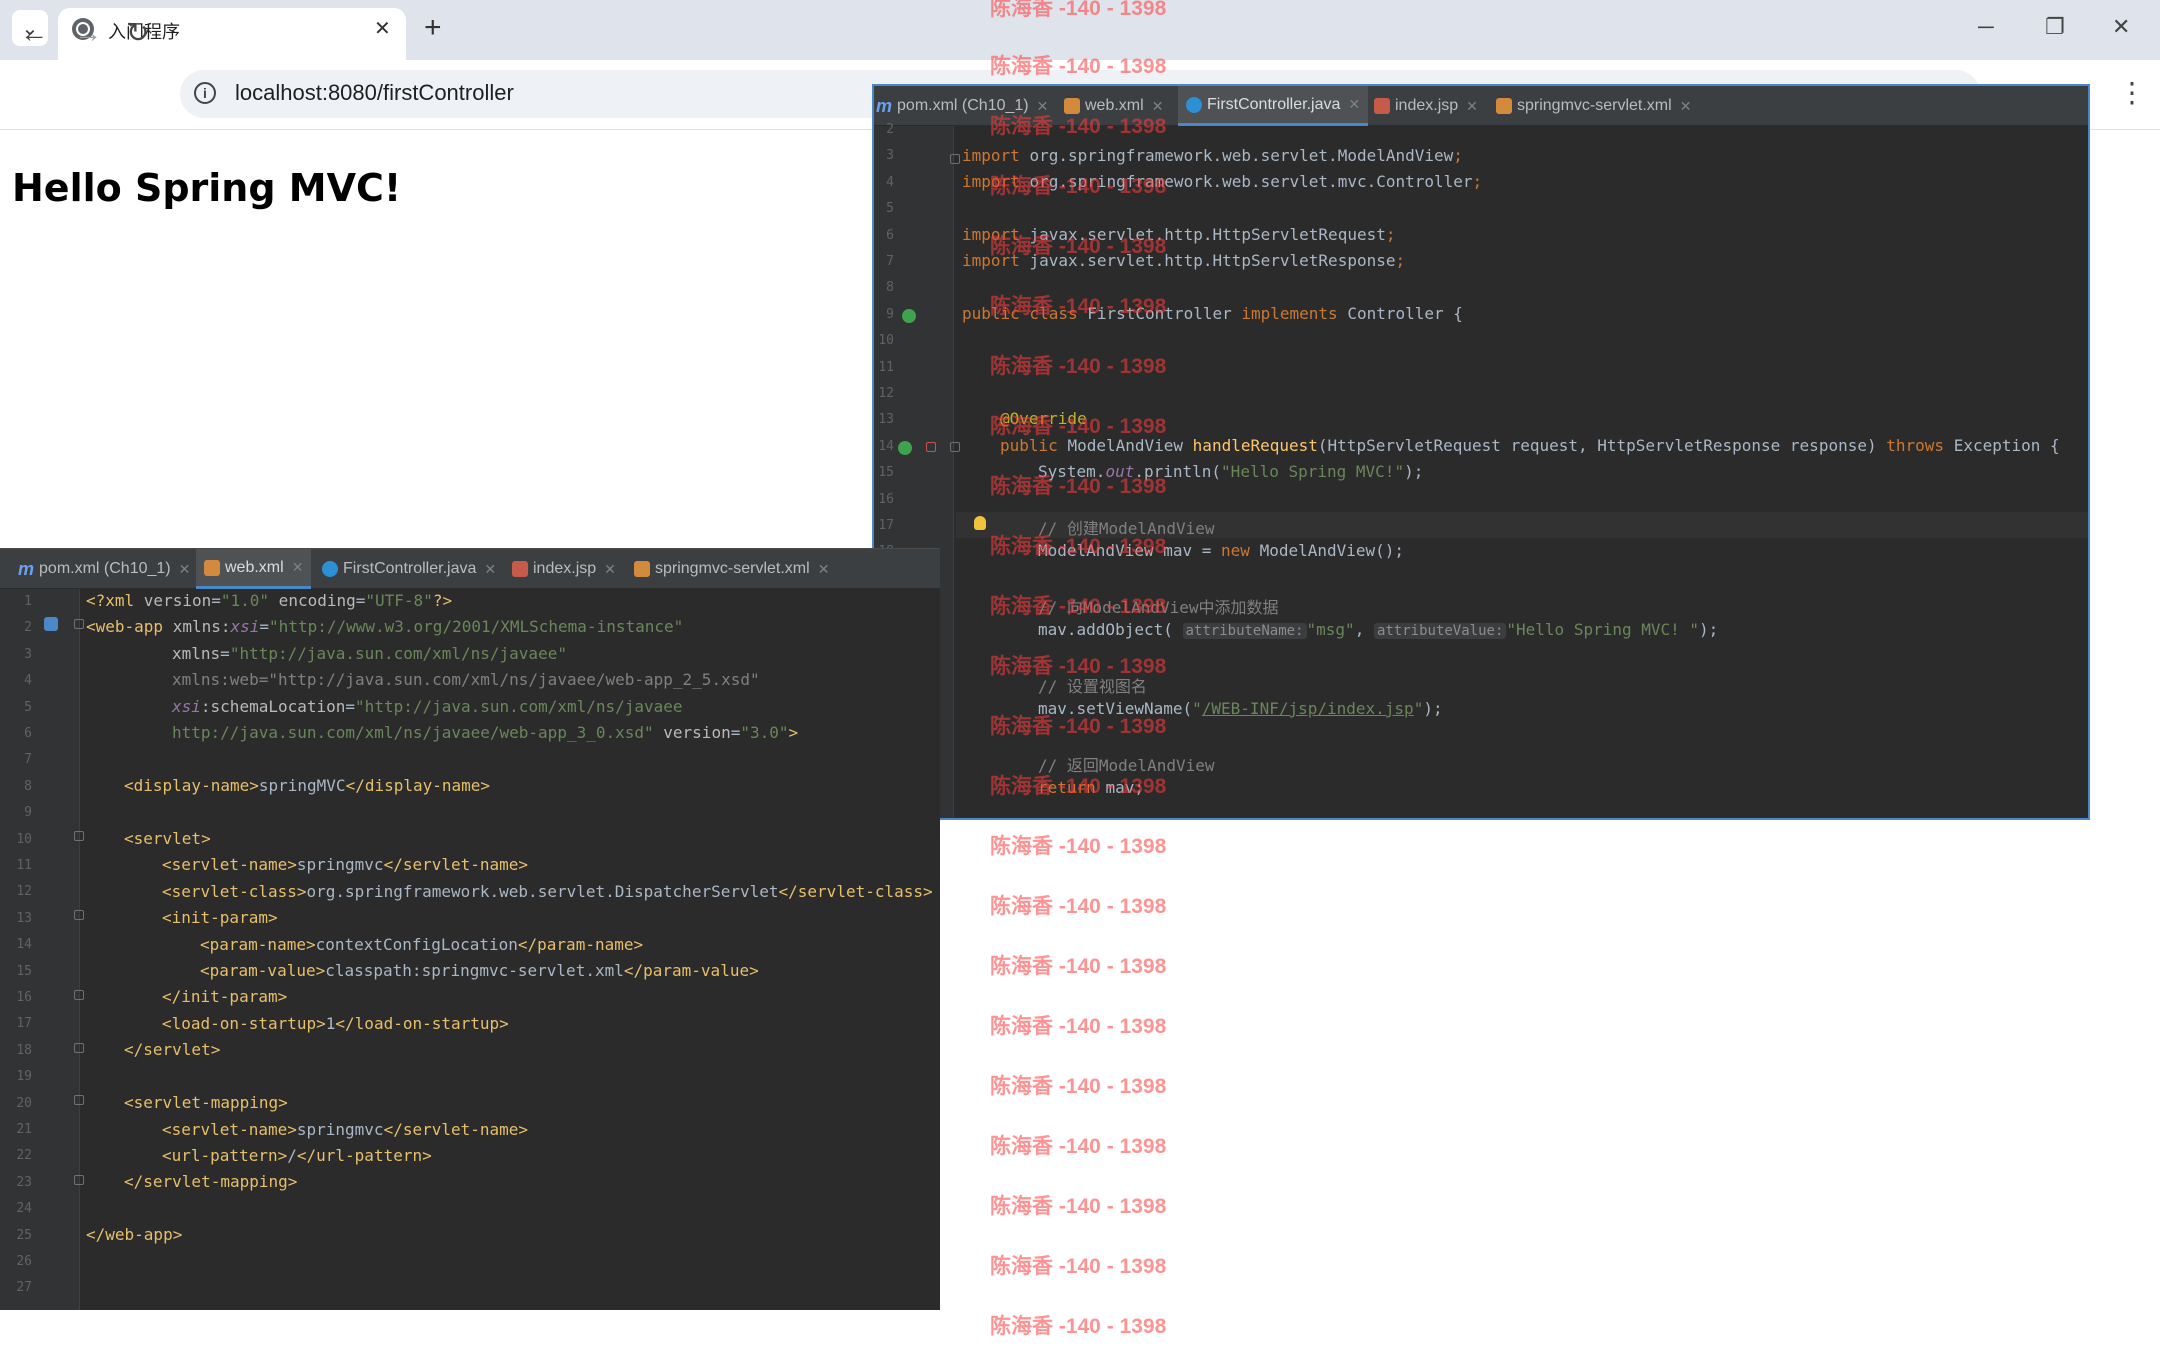  What do you see at coordinates (205, 93) in the screenshot?
I see `site-info-icon: i` at bounding box center [205, 93].